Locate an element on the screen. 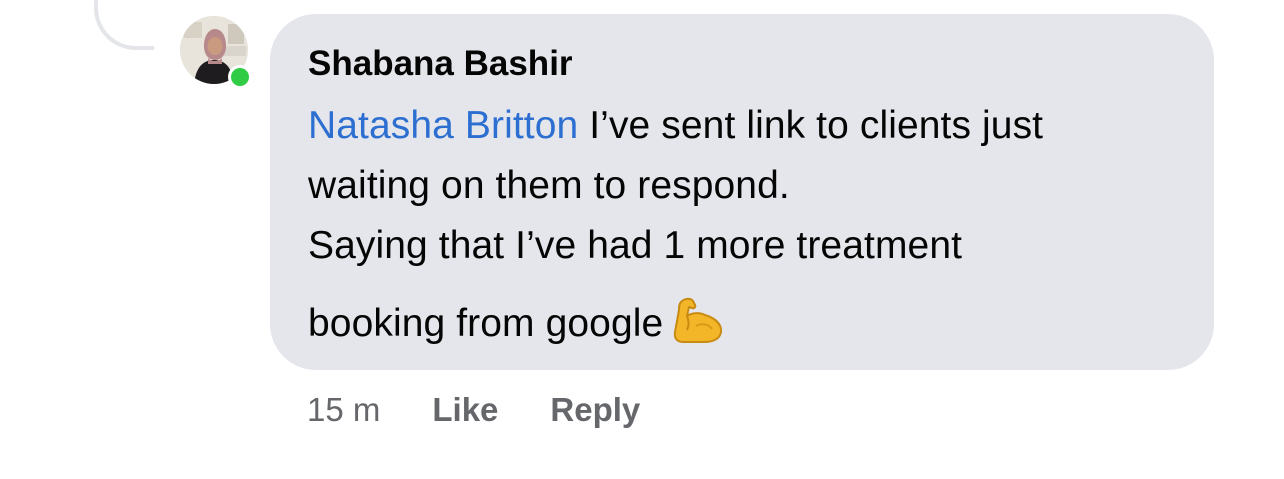 The image size is (1284, 479). comment-text-4: booking from google is located at coordinates (486, 323).